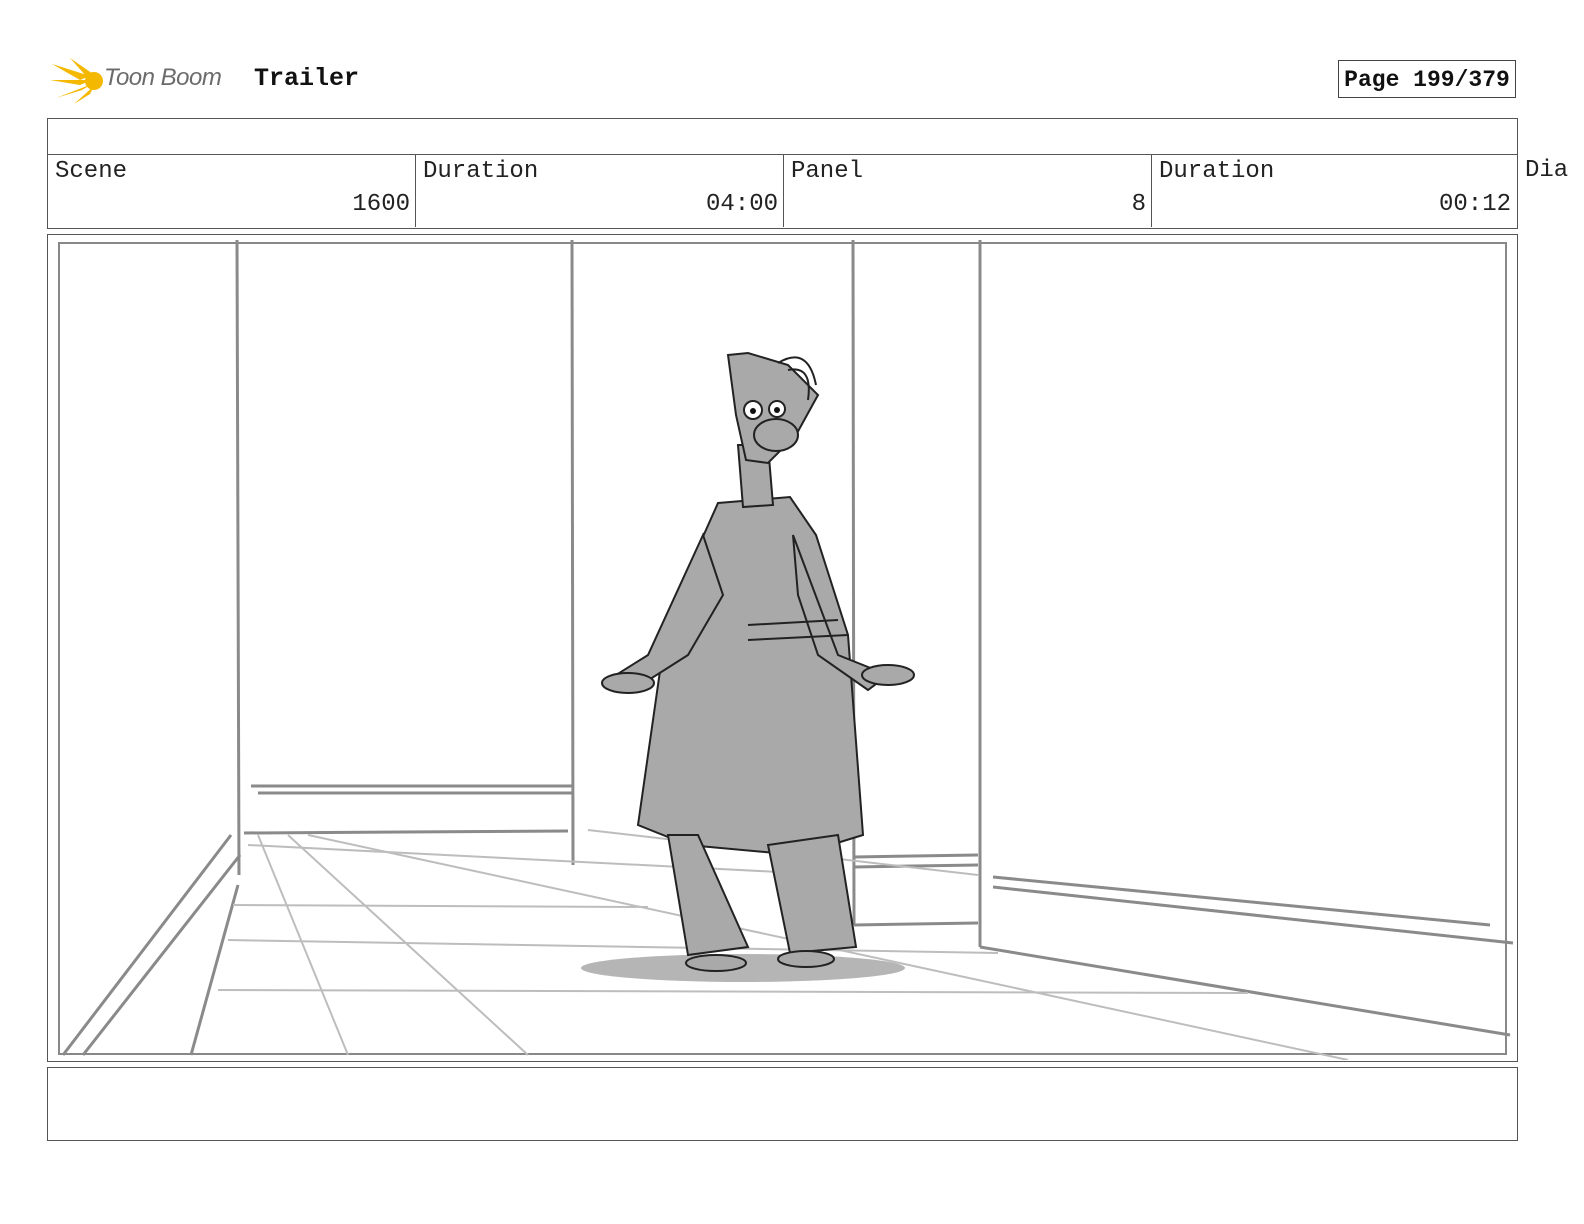  What do you see at coordinates (1334, 191) in the screenshot?
I see `panel-duration-cell: Duration 00:12` at bounding box center [1334, 191].